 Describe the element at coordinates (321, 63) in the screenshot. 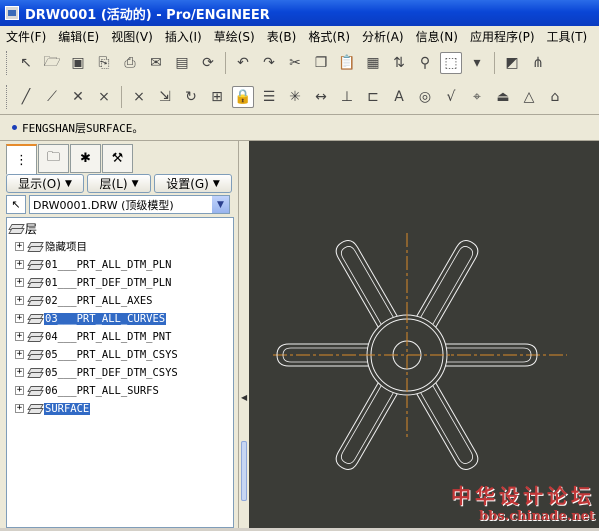

I see `copy-icon: ❐` at that location.